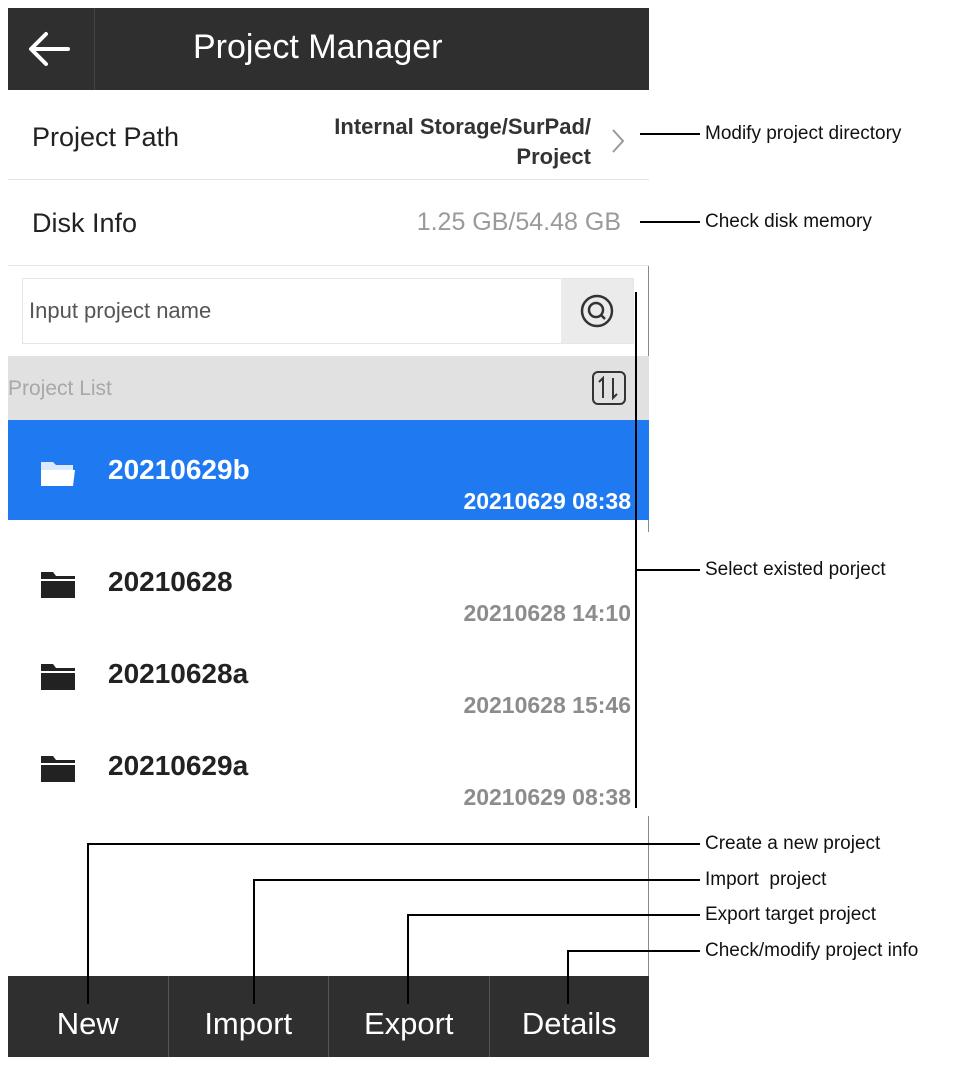 Image resolution: width=967 pixels, height=1072 pixels. What do you see at coordinates (795, 569) in the screenshot?
I see `annotation-select-project: Select existed porject` at bounding box center [795, 569].